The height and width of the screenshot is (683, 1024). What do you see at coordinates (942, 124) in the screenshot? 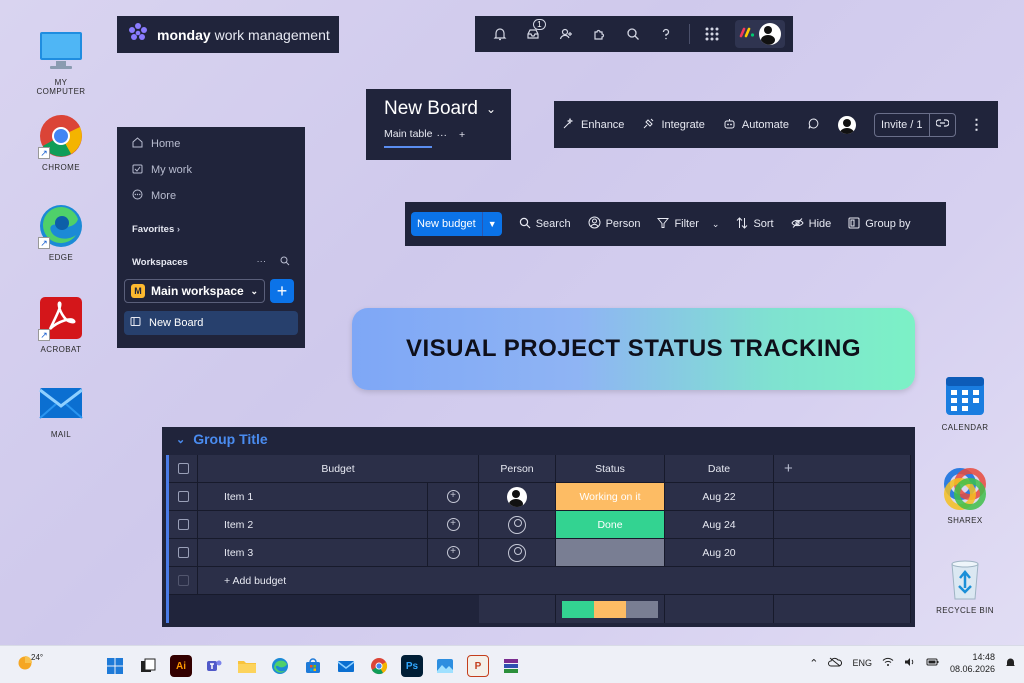
I see `copy-link-icon` at bounding box center [942, 124].